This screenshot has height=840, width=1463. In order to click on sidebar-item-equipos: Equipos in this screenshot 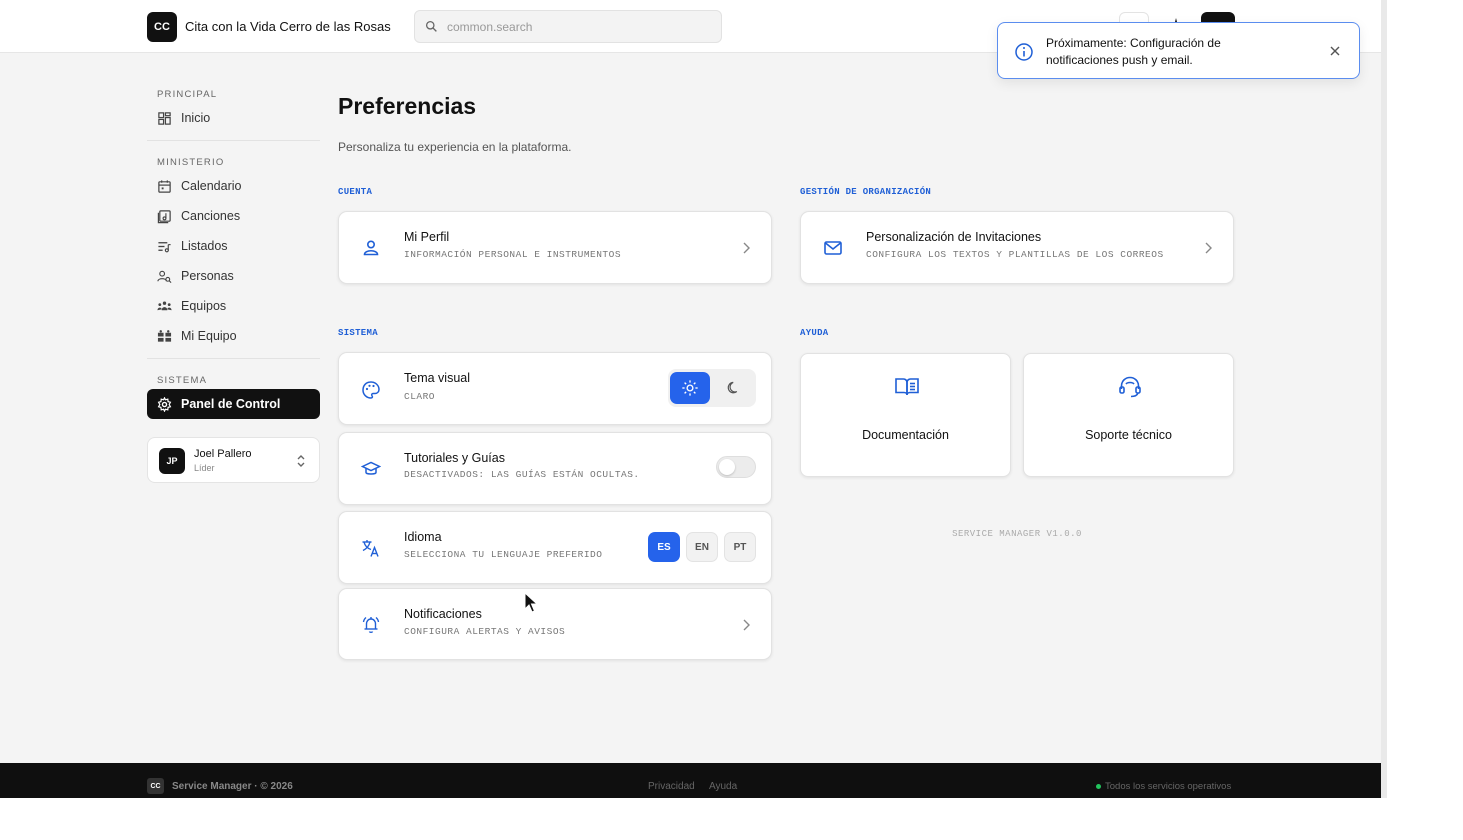, I will do `click(233, 306)`.